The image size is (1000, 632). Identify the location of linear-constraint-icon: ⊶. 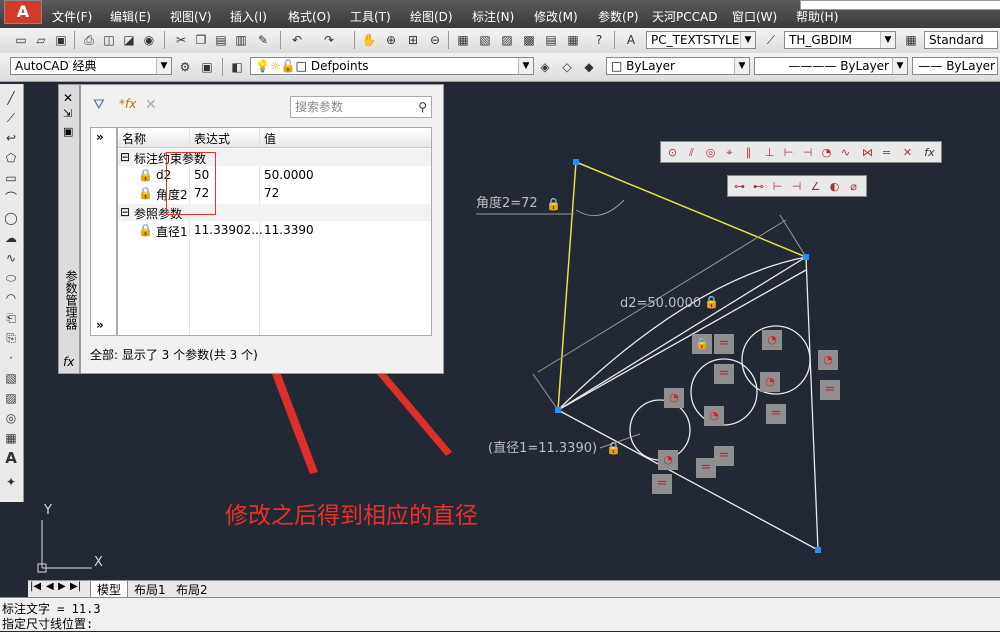
(739, 186).